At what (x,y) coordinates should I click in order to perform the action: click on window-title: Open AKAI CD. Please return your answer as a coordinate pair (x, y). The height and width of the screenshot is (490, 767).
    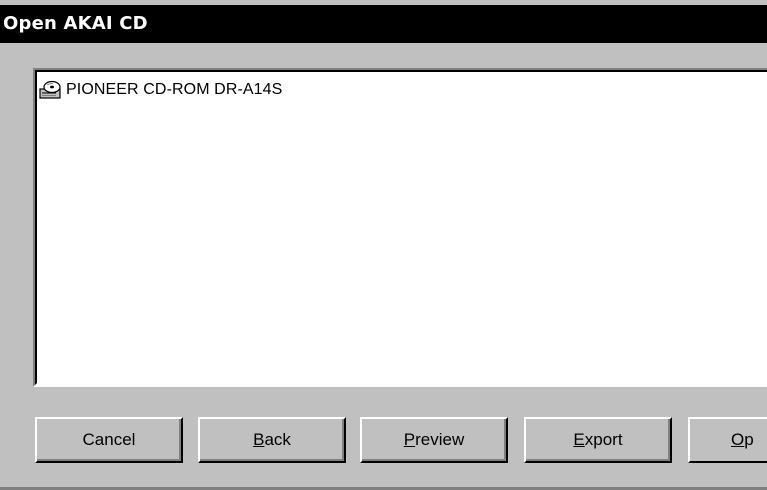
    Looking at the image, I should click on (75, 23).